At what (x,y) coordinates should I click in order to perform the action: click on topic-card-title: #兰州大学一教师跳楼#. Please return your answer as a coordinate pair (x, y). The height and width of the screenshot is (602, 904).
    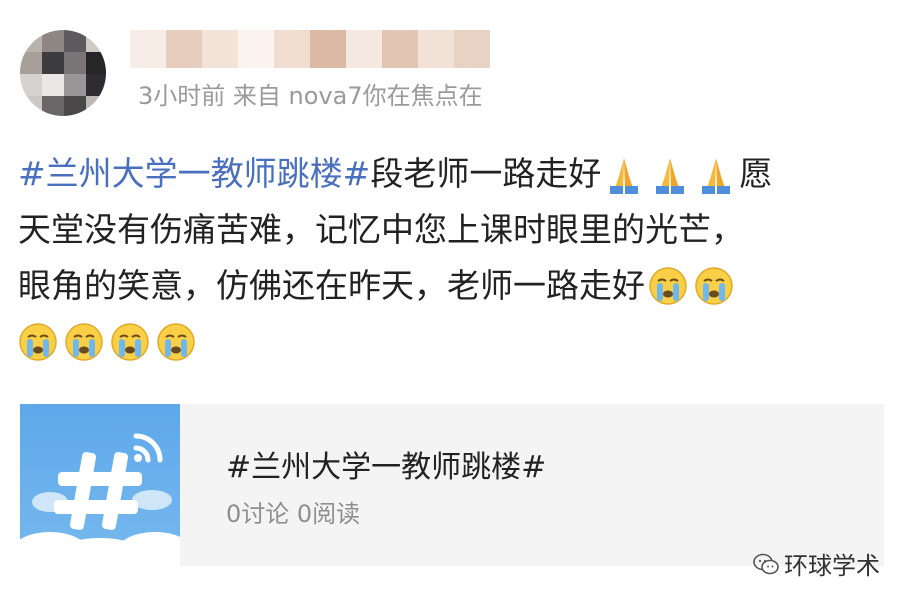
    Looking at the image, I should click on (386, 464).